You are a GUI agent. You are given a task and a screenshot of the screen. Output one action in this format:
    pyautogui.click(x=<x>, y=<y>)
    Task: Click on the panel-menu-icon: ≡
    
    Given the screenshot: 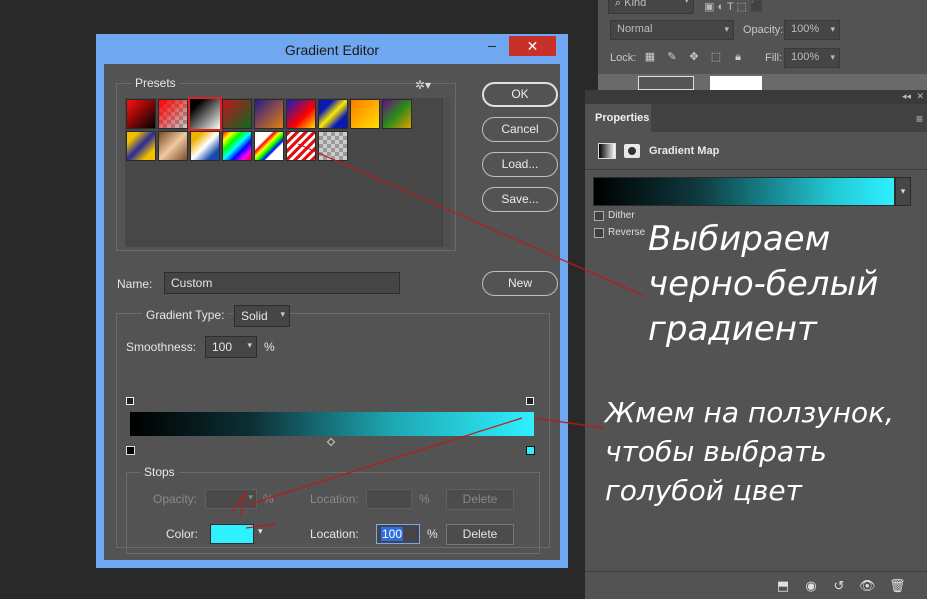 What is the action you would take?
    pyautogui.click(x=919, y=119)
    